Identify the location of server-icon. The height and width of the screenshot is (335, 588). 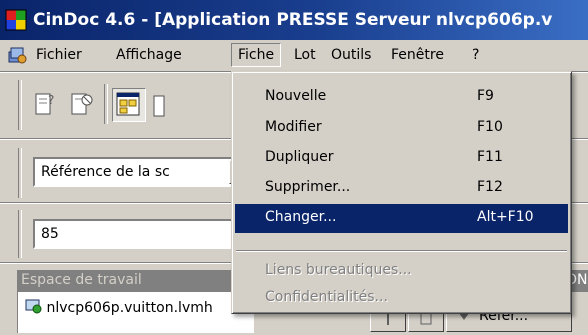
(33, 306).